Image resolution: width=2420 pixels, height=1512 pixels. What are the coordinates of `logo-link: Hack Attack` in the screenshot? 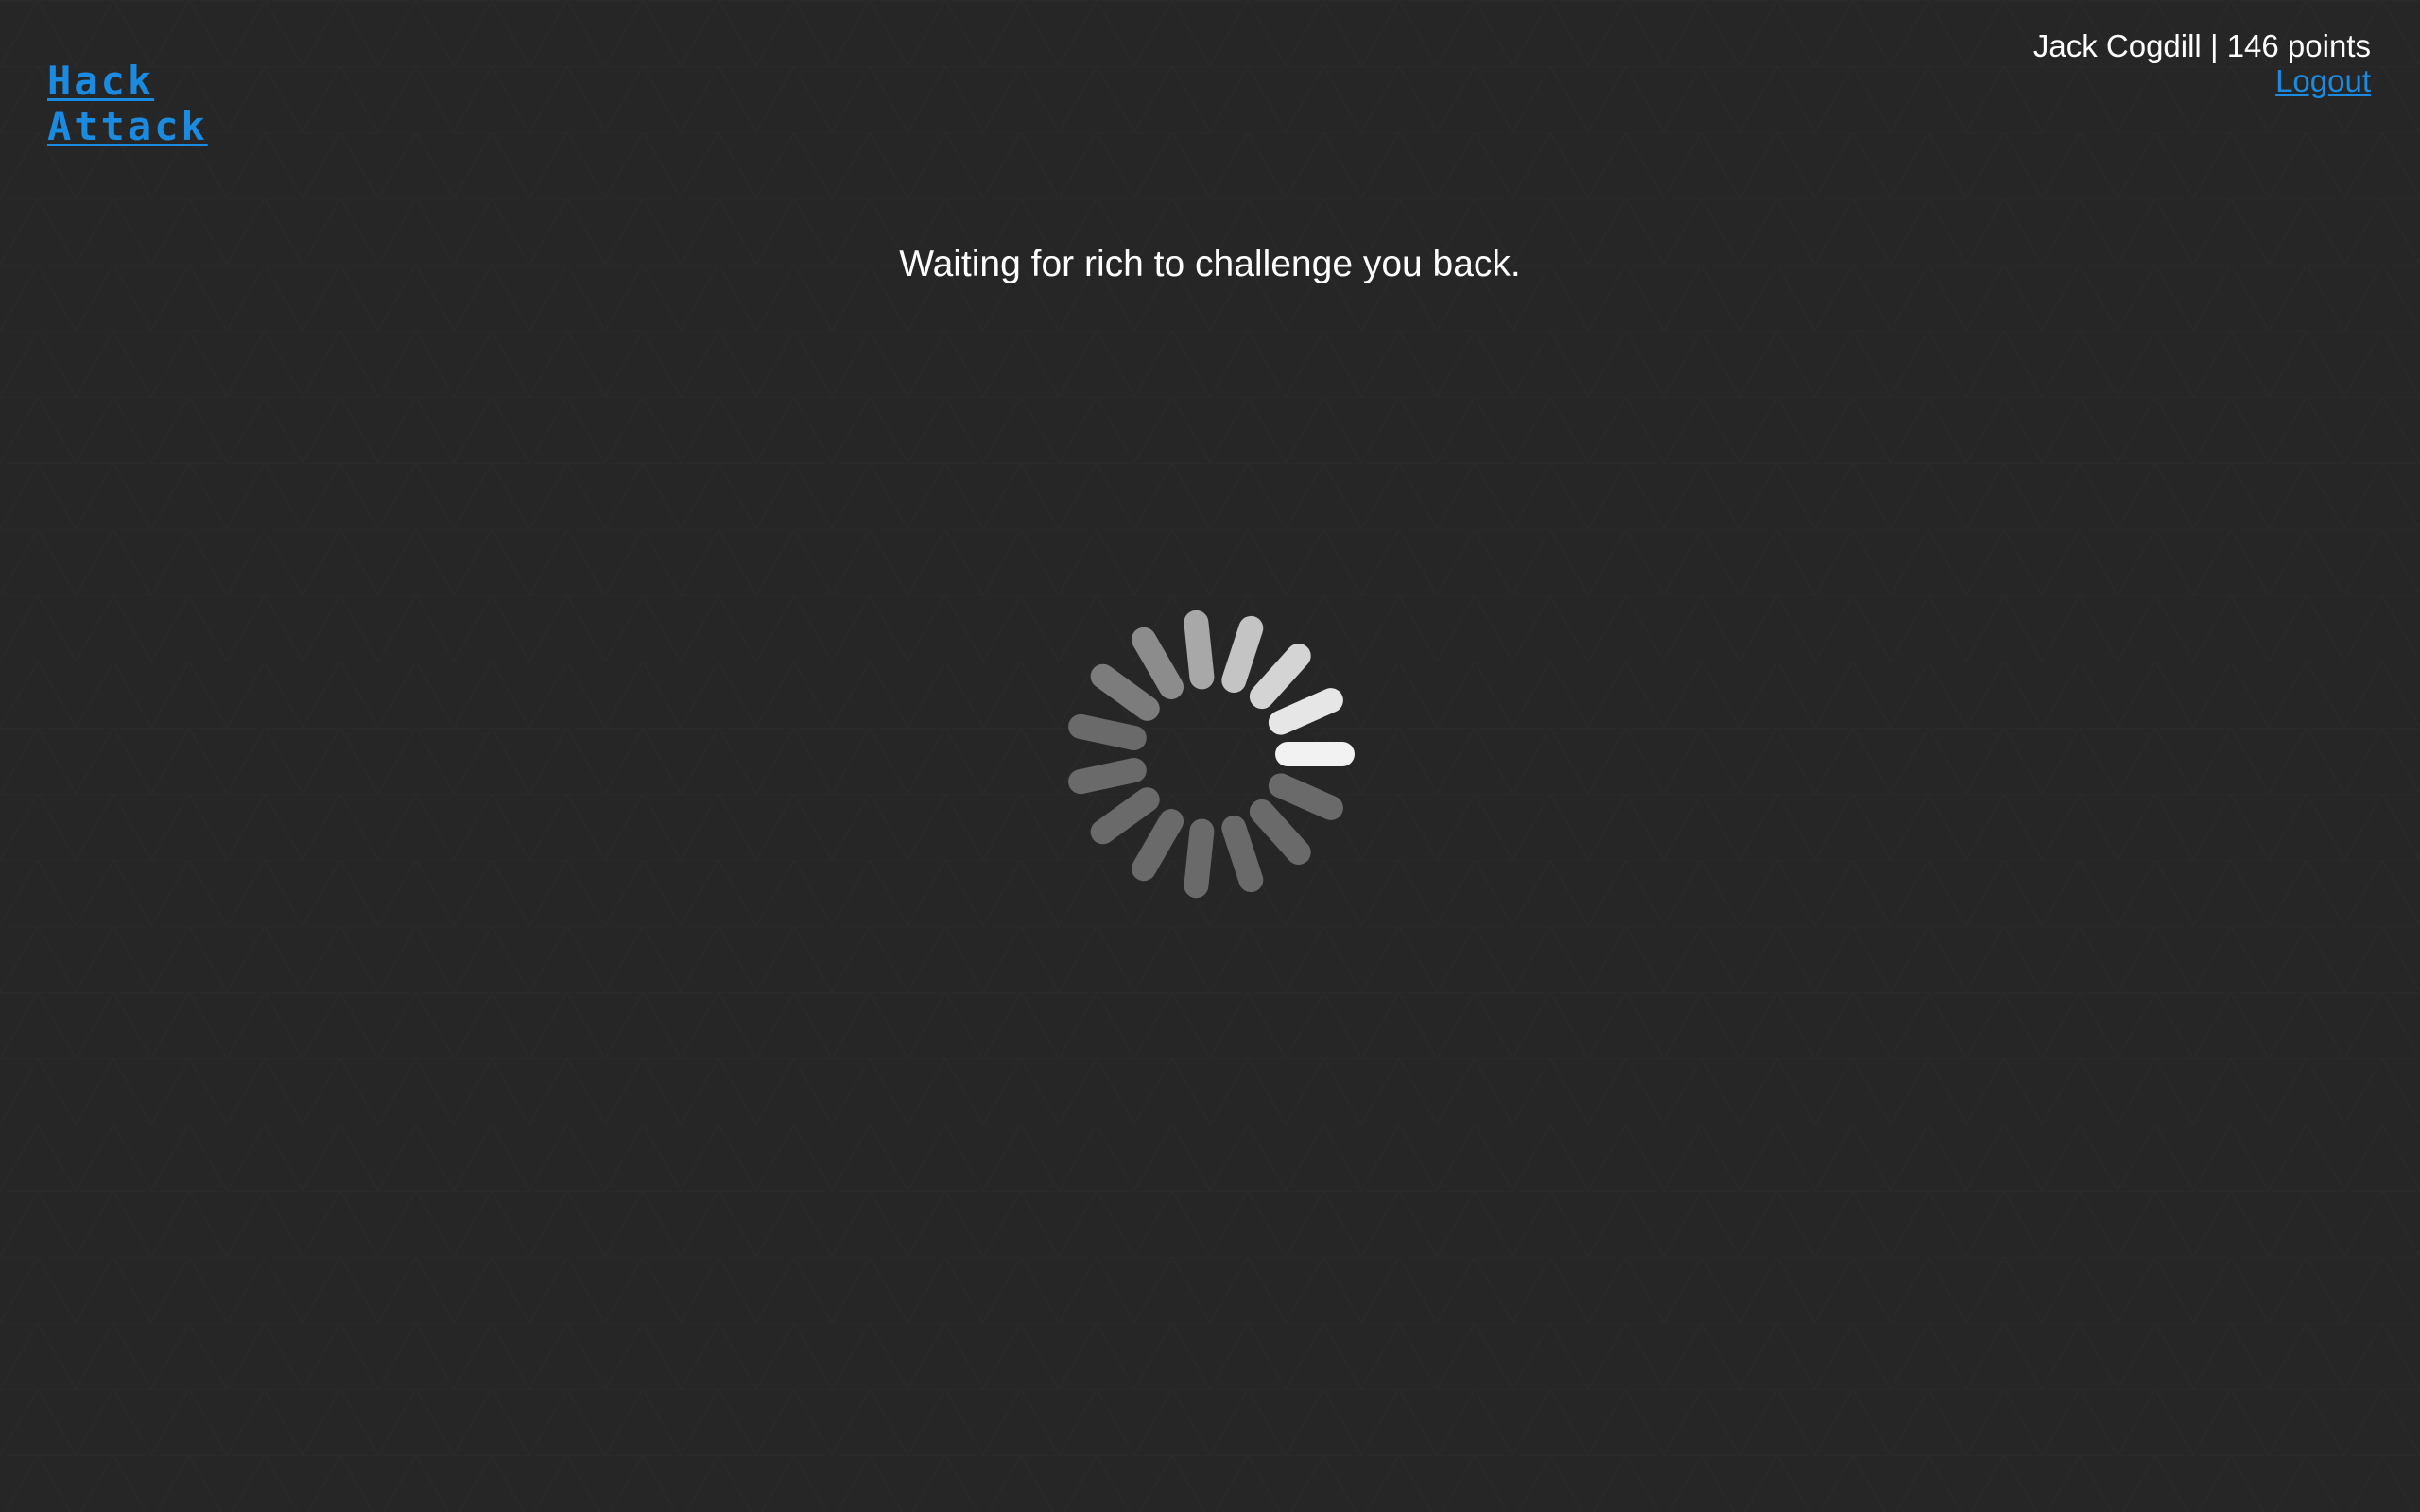 It's located at (127, 104).